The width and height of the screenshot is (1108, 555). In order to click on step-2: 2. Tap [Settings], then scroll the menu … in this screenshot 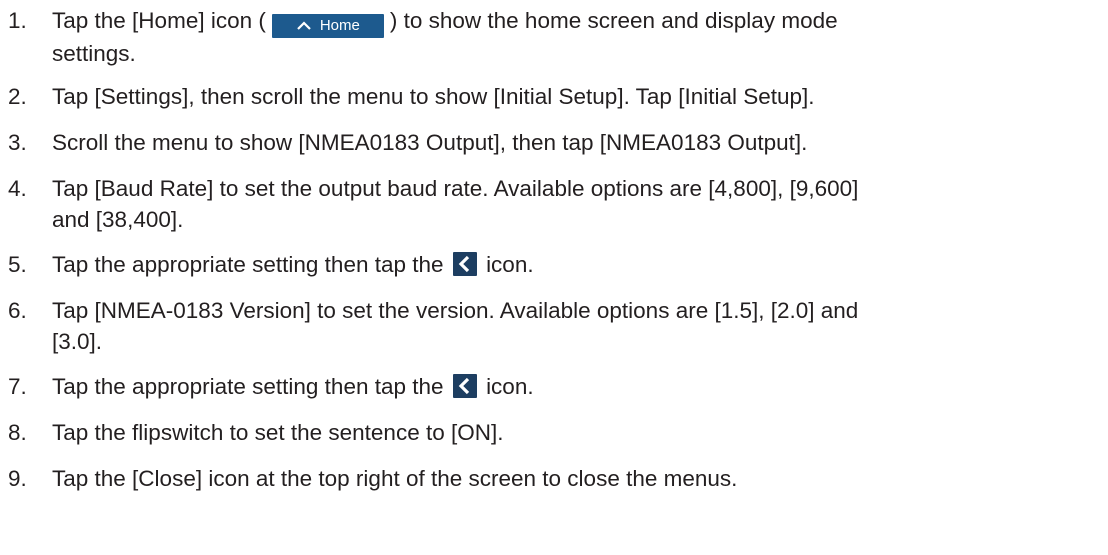, I will do `click(554, 96)`.